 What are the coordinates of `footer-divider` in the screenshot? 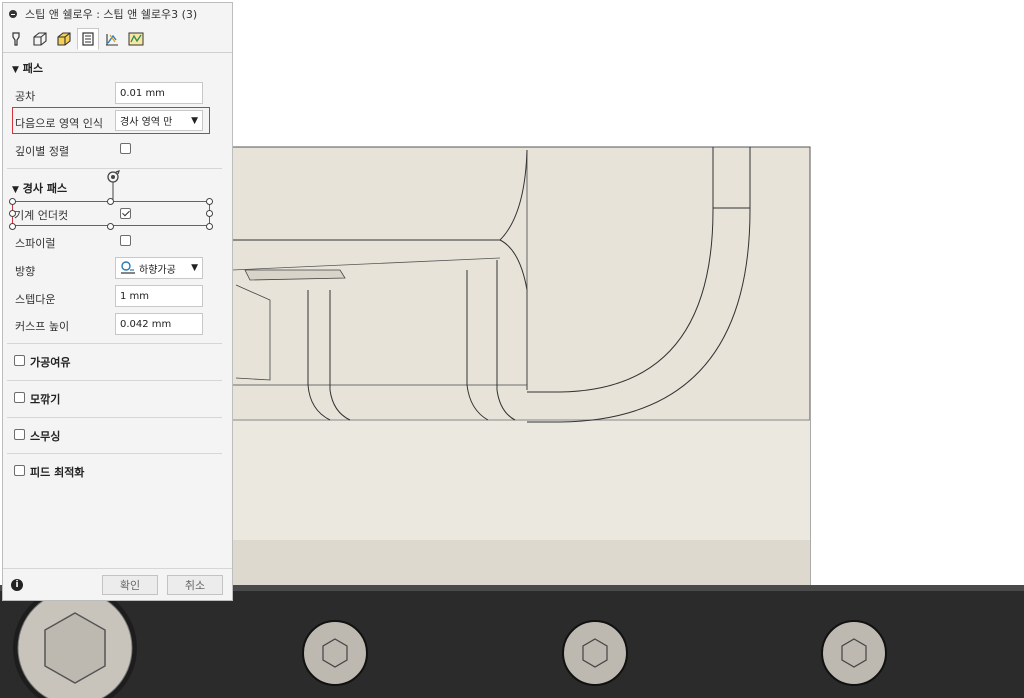 It's located at (117, 568).